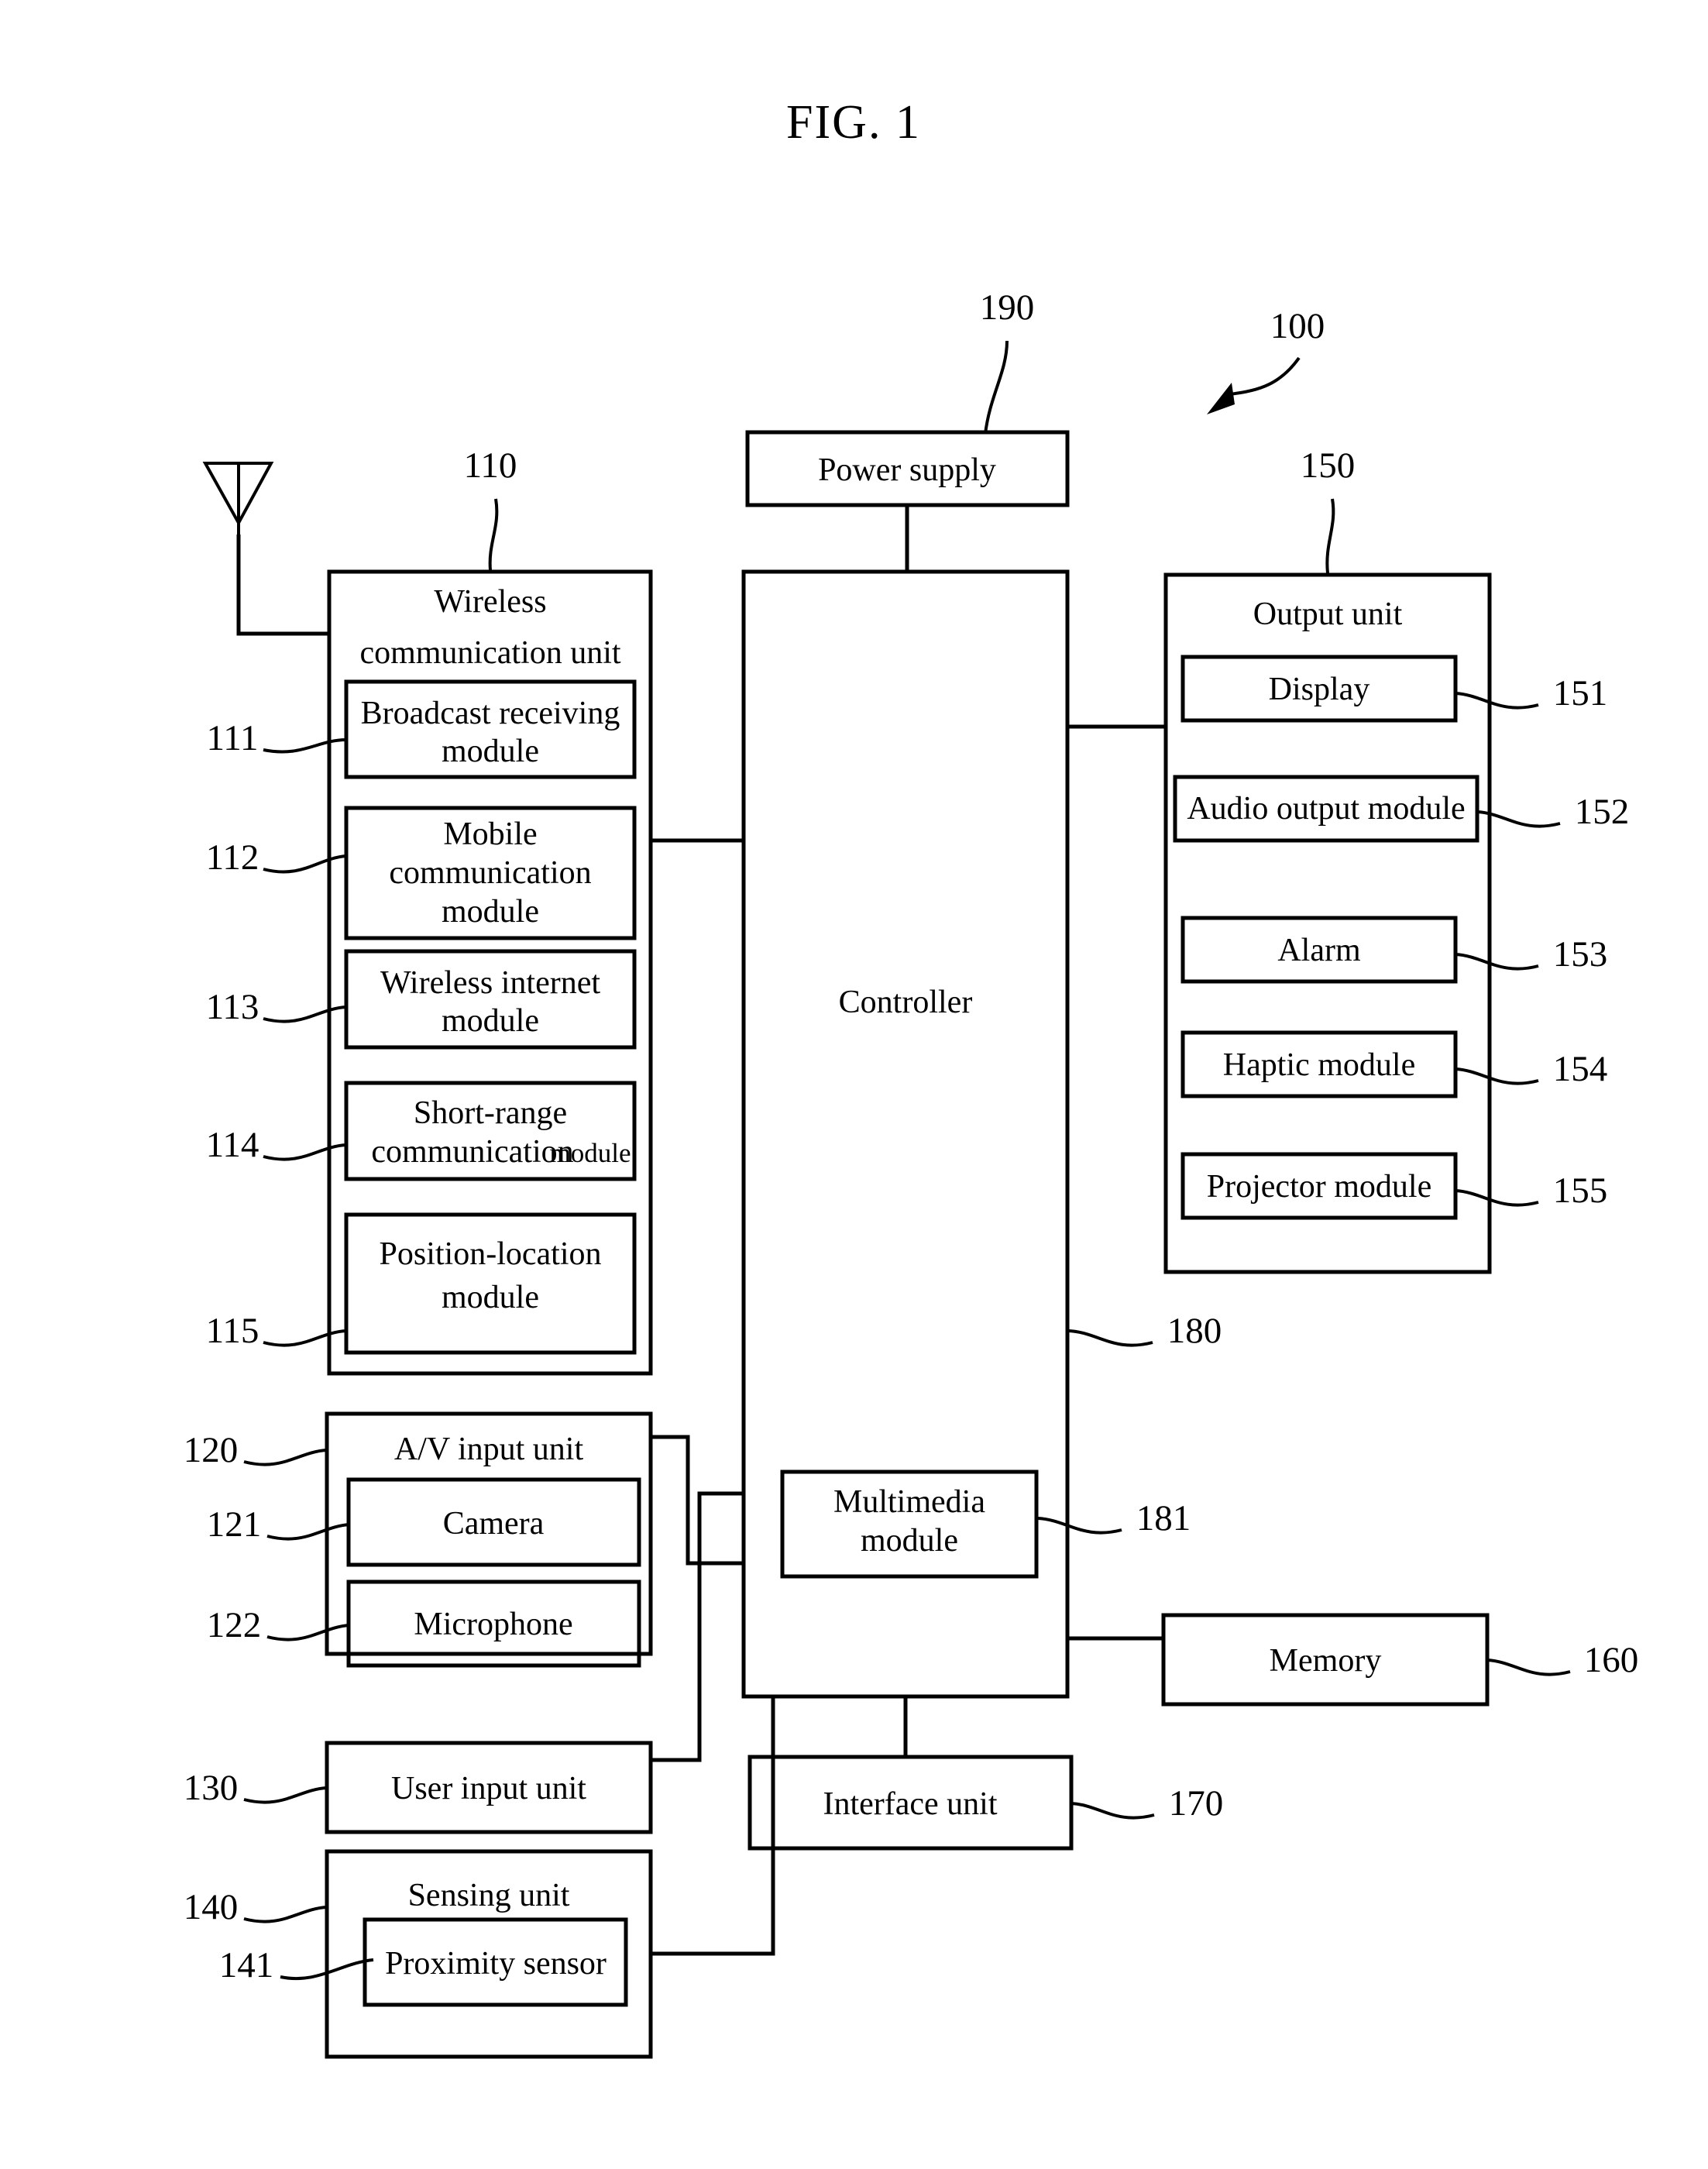 The image size is (1708, 2169). What do you see at coordinates (491, 1254) in the screenshot?
I see `position-location-module-label-line1: Position-location` at bounding box center [491, 1254].